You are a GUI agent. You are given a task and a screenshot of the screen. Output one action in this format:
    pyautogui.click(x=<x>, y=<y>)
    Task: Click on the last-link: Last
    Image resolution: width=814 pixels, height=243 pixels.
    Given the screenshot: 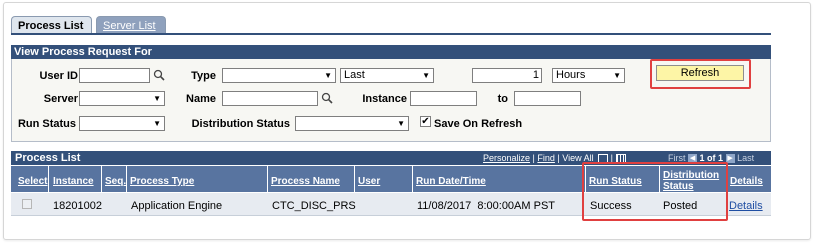 What is the action you would take?
    pyautogui.click(x=745, y=158)
    